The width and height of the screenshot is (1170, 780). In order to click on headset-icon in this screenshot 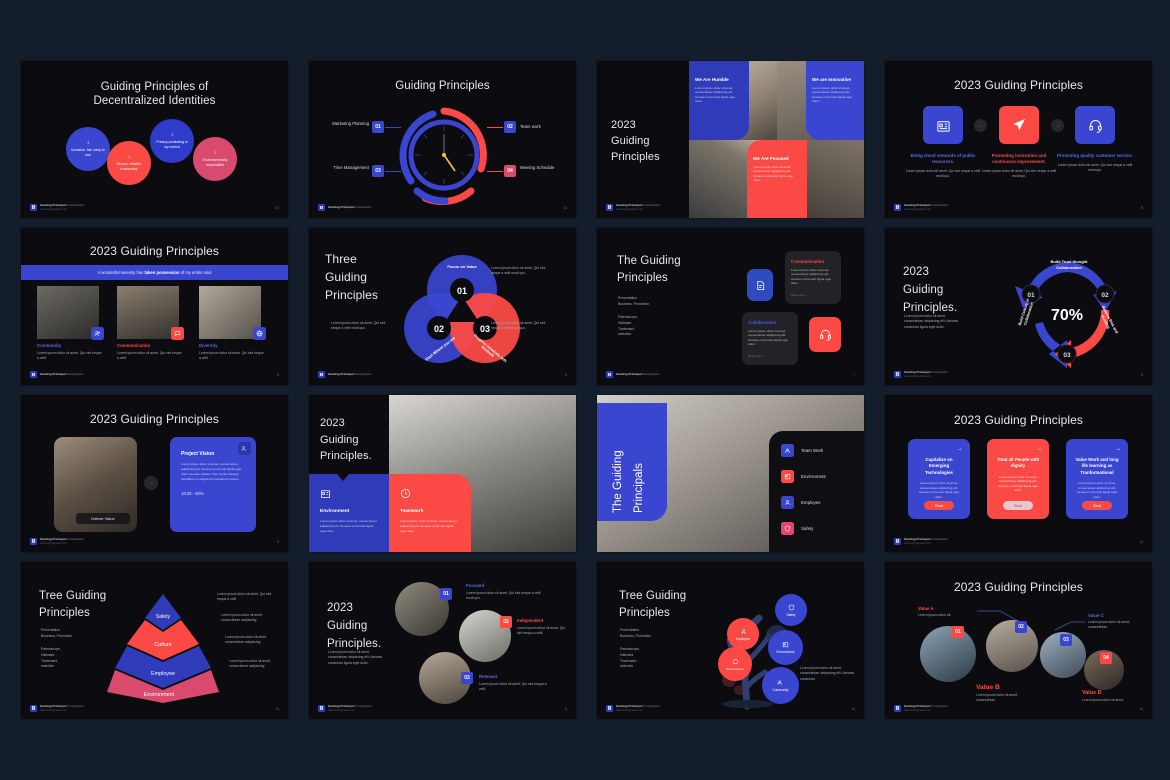, I will do `click(1095, 125)`.